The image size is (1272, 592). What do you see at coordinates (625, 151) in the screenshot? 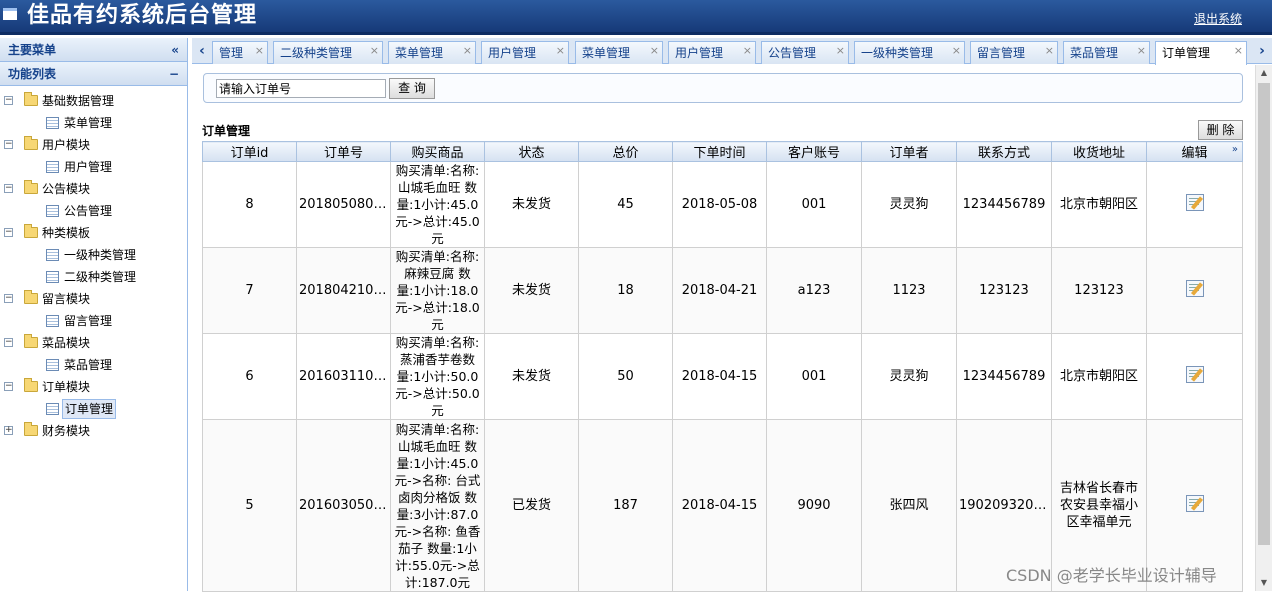
I see `column-header: 总价` at bounding box center [625, 151].